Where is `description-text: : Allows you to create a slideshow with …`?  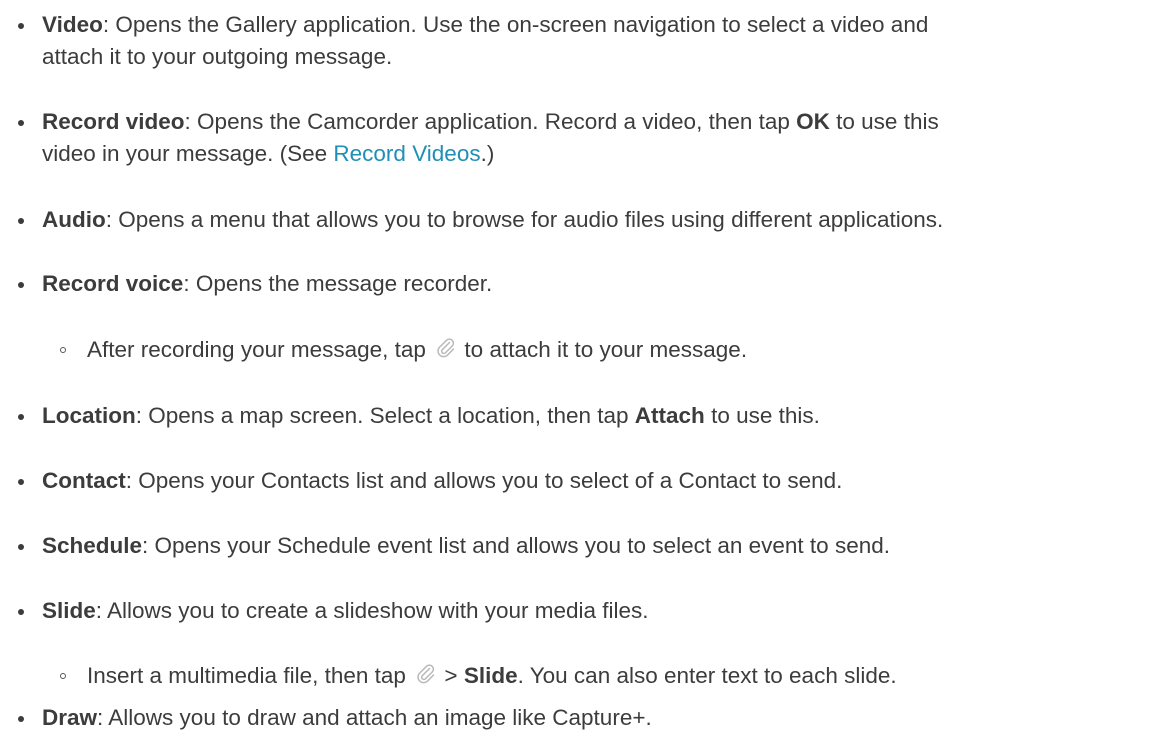
description-text: : Allows you to create a slideshow with … is located at coordinates (372, 610).